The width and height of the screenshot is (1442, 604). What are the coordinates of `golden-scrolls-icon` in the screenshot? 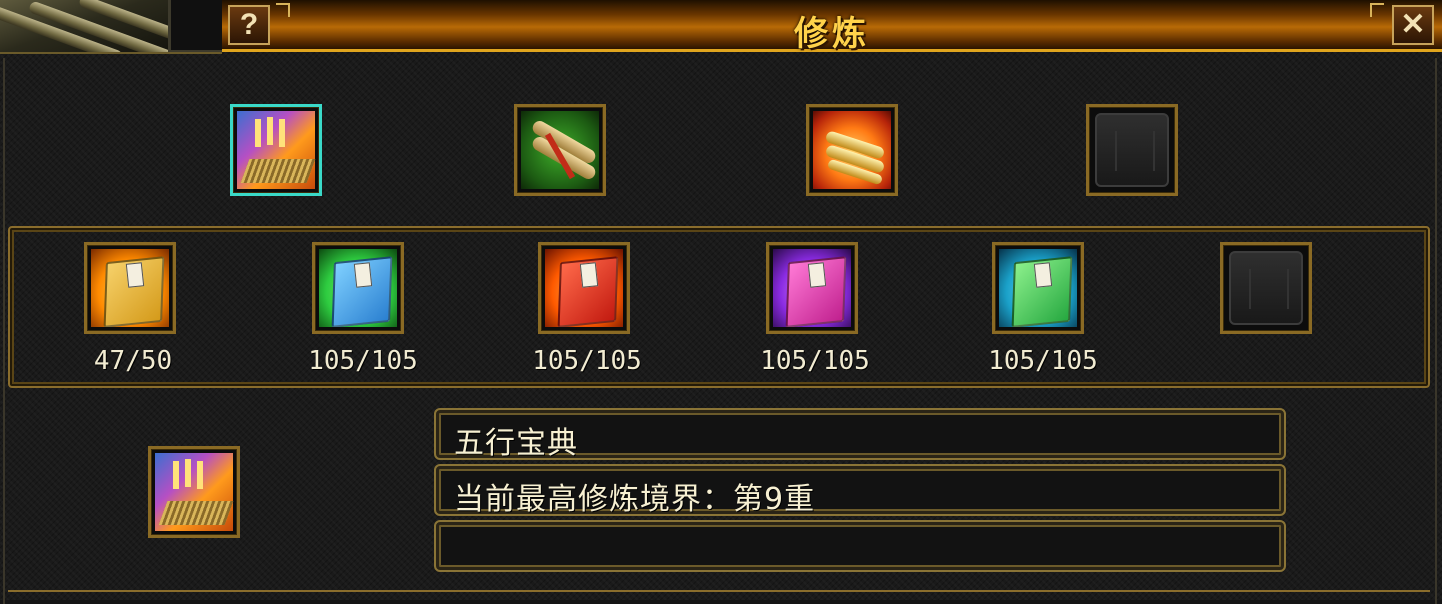 It's located at (852, 150).